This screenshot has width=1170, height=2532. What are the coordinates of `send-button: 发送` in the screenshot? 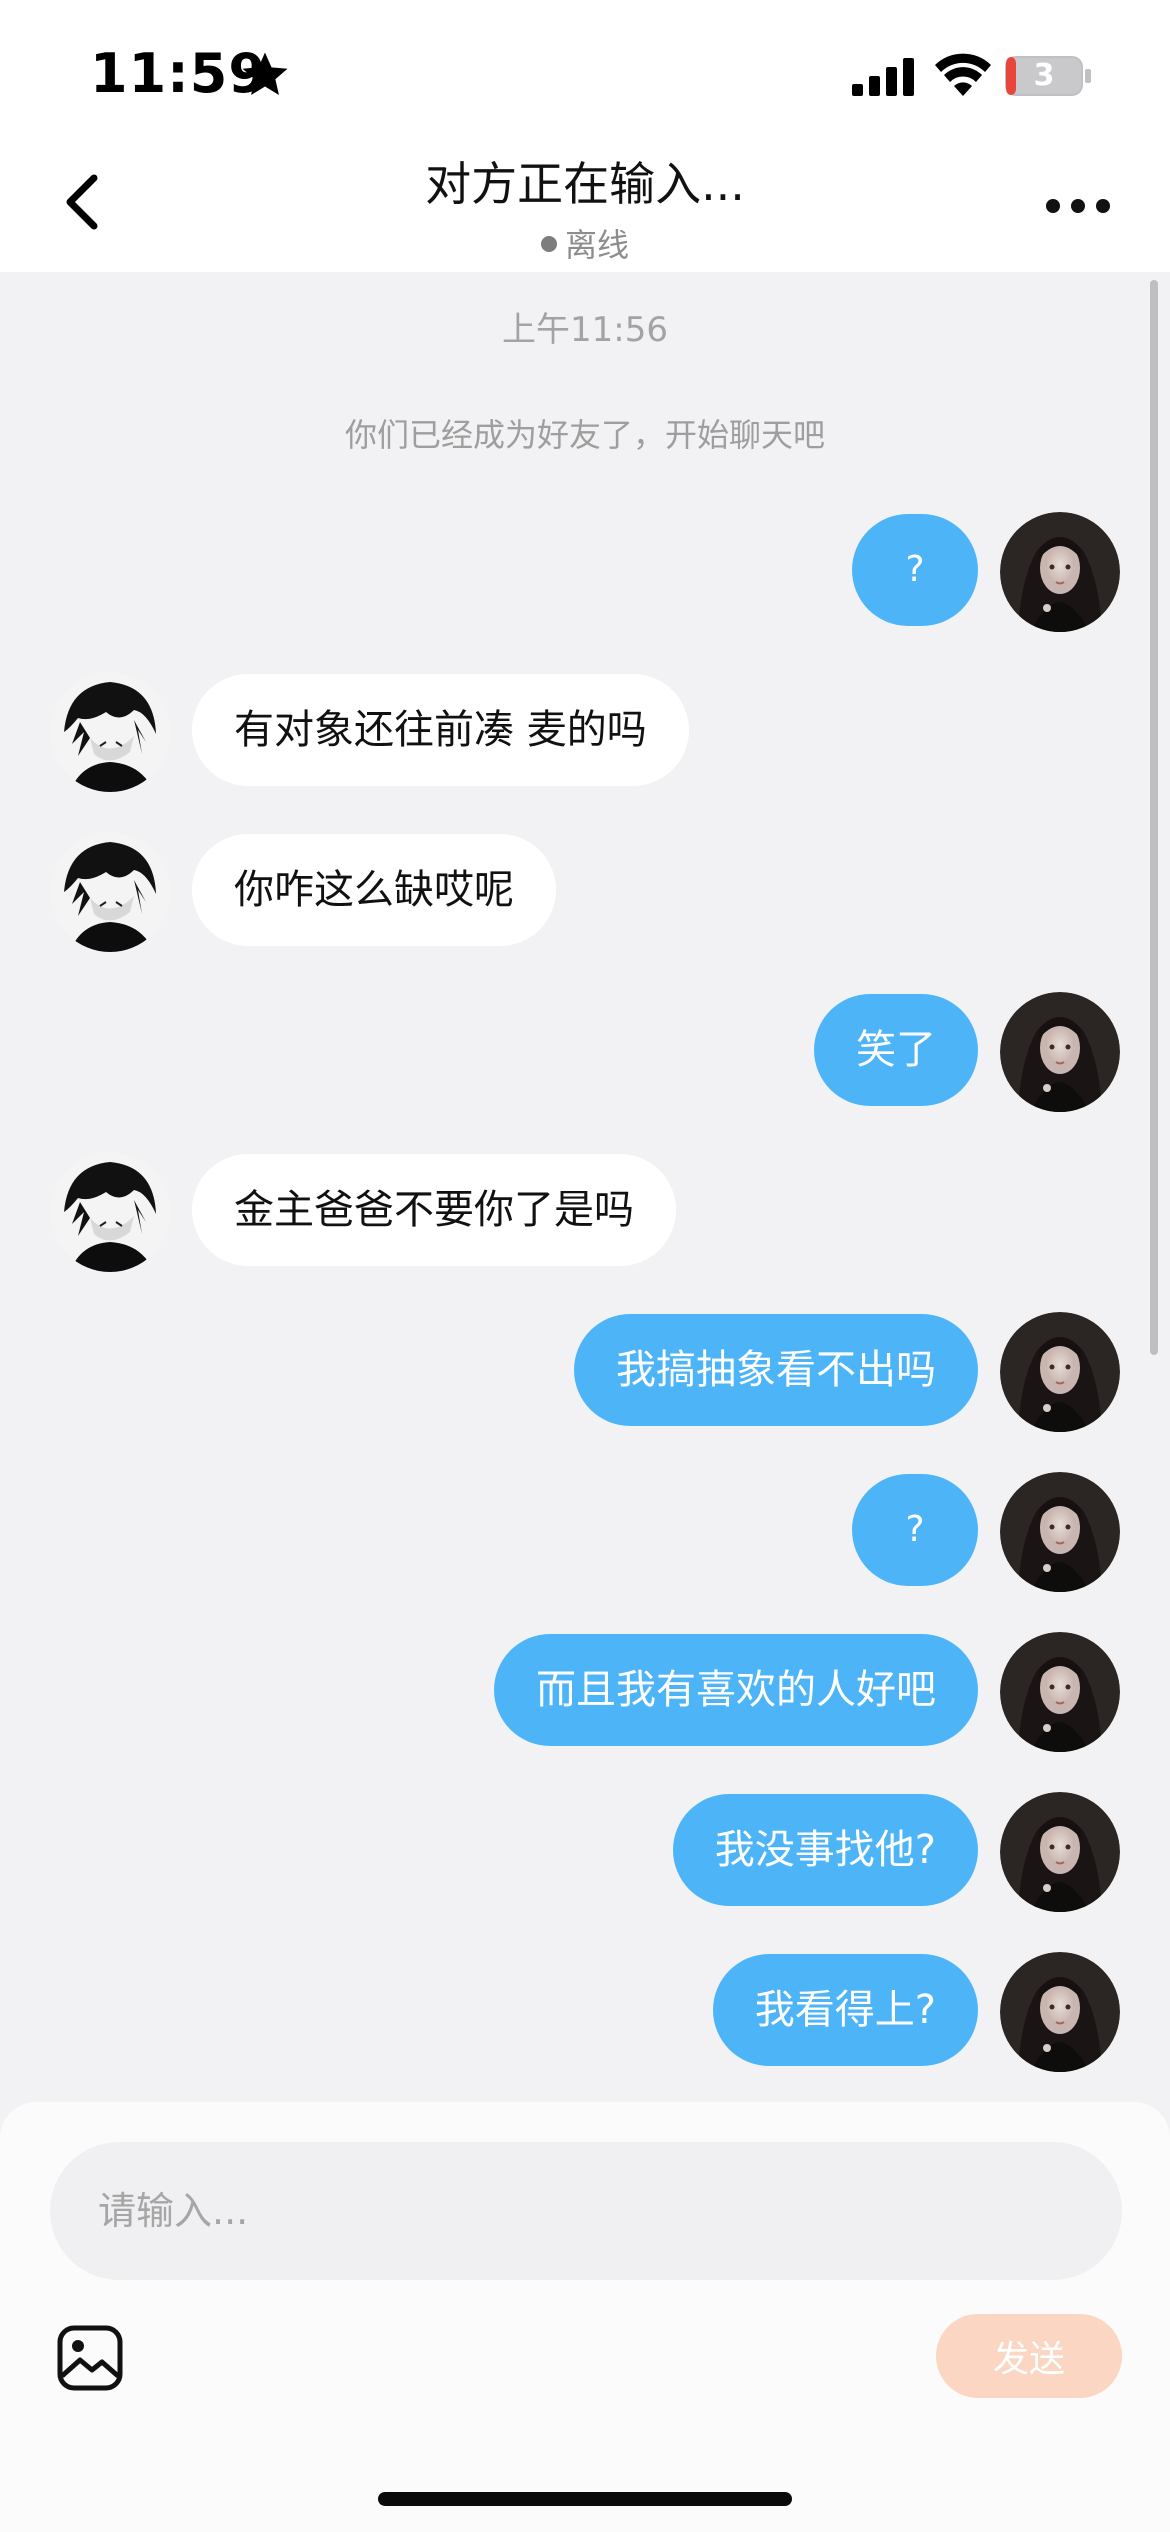 It's located at (1029, 2356).